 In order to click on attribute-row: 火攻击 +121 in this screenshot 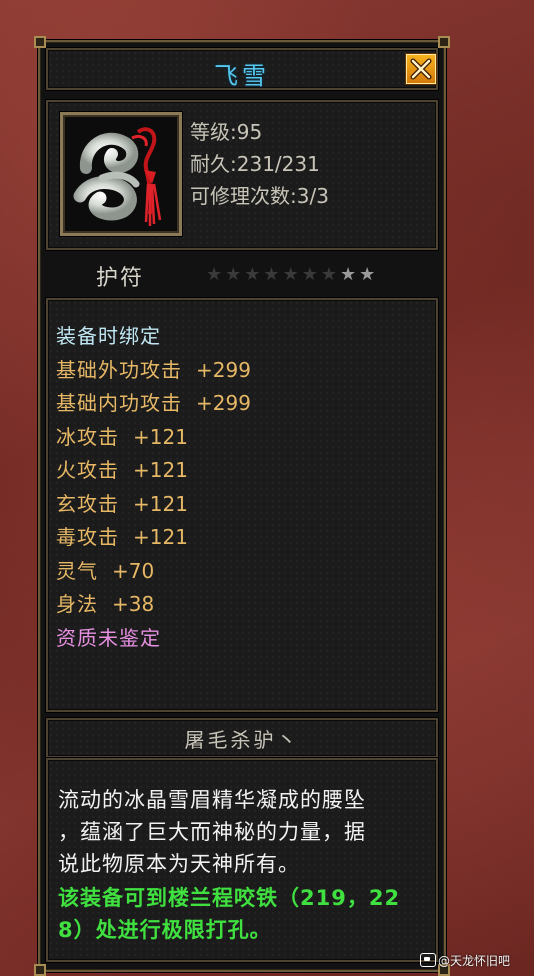, I will do `click(122, 468)`.